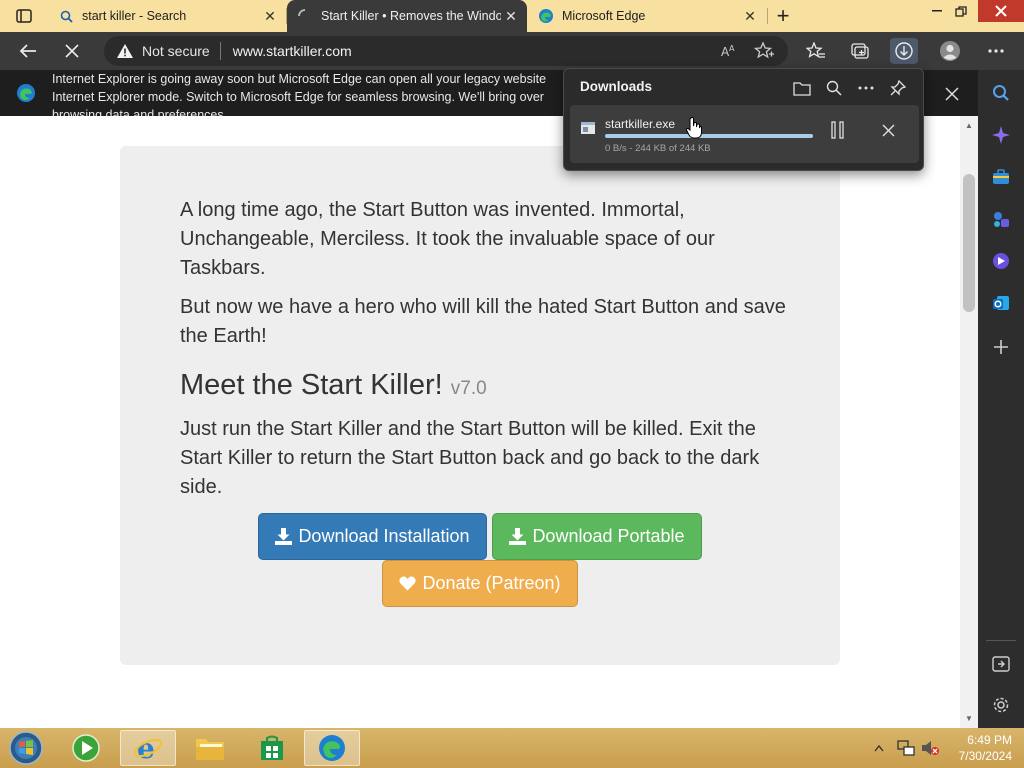  I want to click on hand-cursor-icon, so click(694, 128).